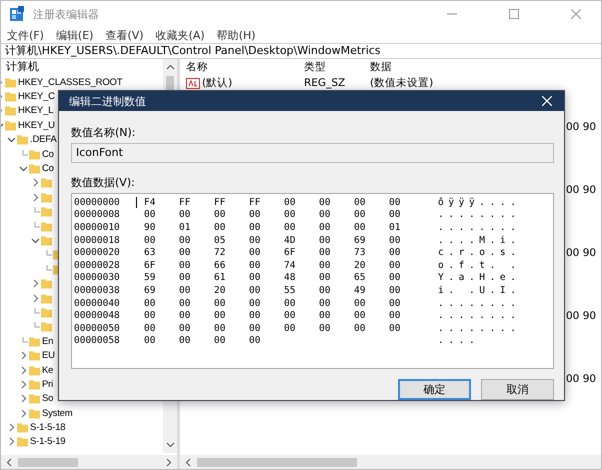  Describe the element at coordinates (36, 110) in the screenshot. I see `tree-item: HKEY_L` at that location.